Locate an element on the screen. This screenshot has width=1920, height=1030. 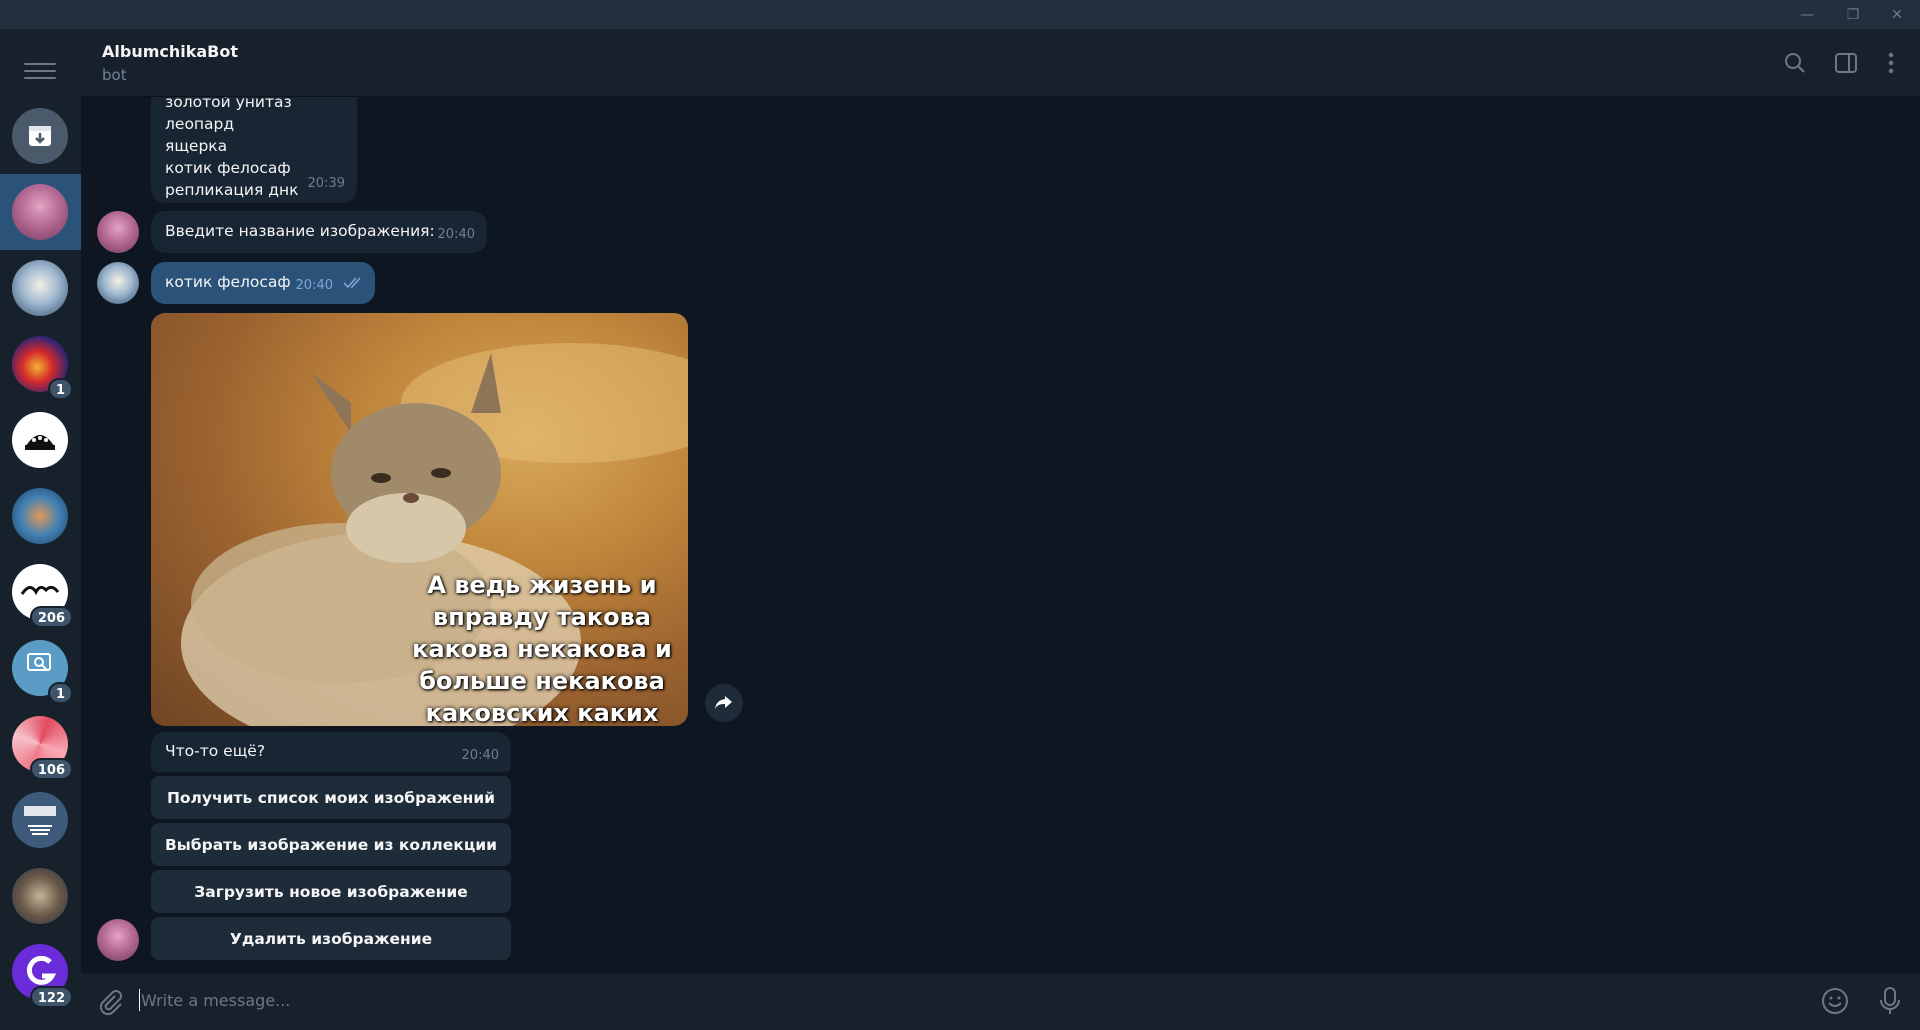
caption-line: А ведь жизень и is located at coordinates (542, 585).